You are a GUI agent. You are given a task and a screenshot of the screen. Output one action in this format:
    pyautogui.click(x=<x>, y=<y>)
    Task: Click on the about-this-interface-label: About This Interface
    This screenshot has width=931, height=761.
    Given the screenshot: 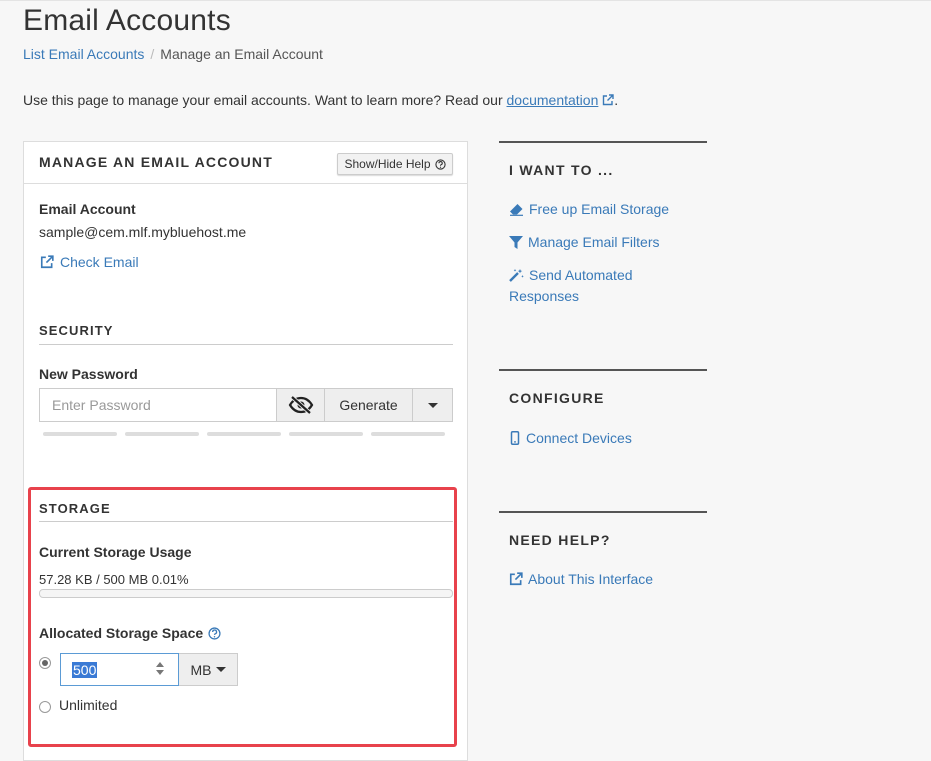 What is the action you would take?
    pyautogui.click(x=591, y=579)
    